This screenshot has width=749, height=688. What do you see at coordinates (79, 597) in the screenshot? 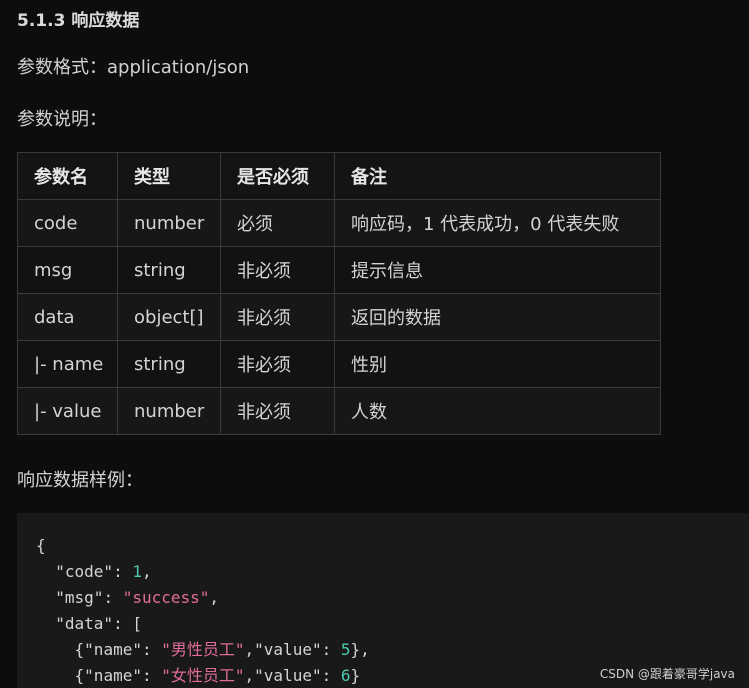
I see `code-token: "msg"` at bounding box center [79, 597].